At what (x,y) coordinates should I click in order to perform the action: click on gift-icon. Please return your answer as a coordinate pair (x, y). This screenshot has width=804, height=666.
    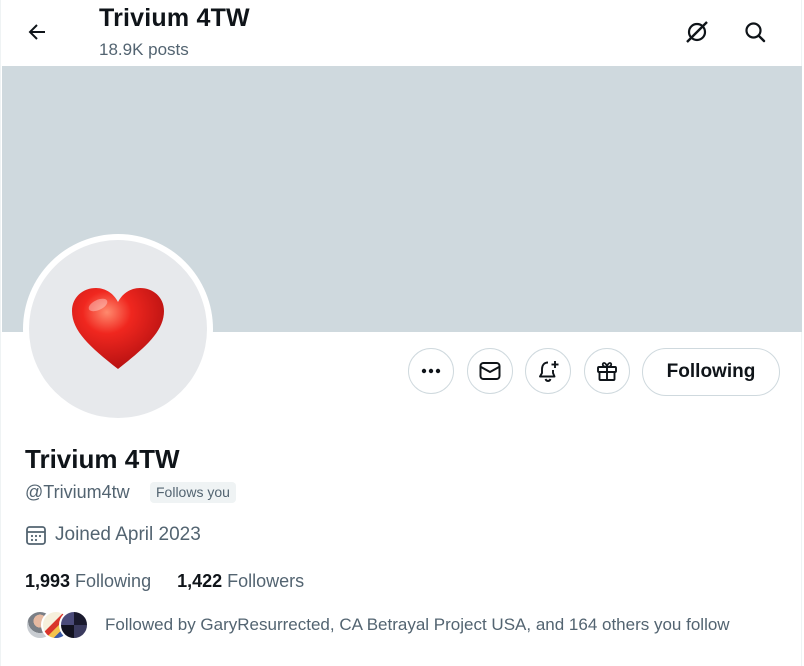
    Looking at the image, I should click on (607, 371).